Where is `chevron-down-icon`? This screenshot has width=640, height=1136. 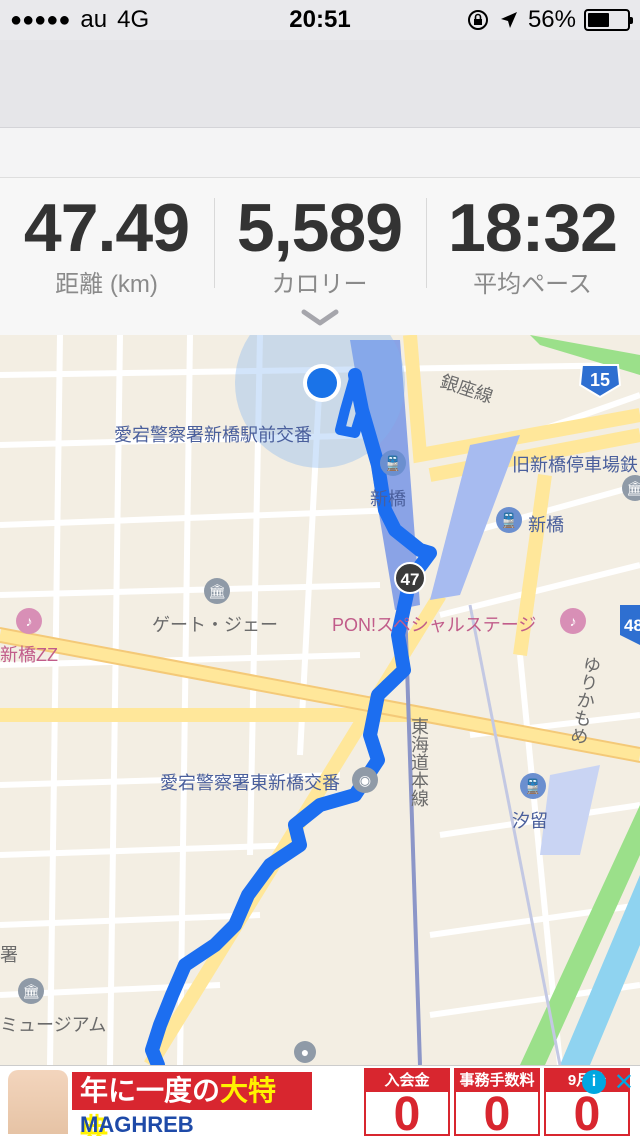 chevron-down-icon is located at coordinates (320, 318).